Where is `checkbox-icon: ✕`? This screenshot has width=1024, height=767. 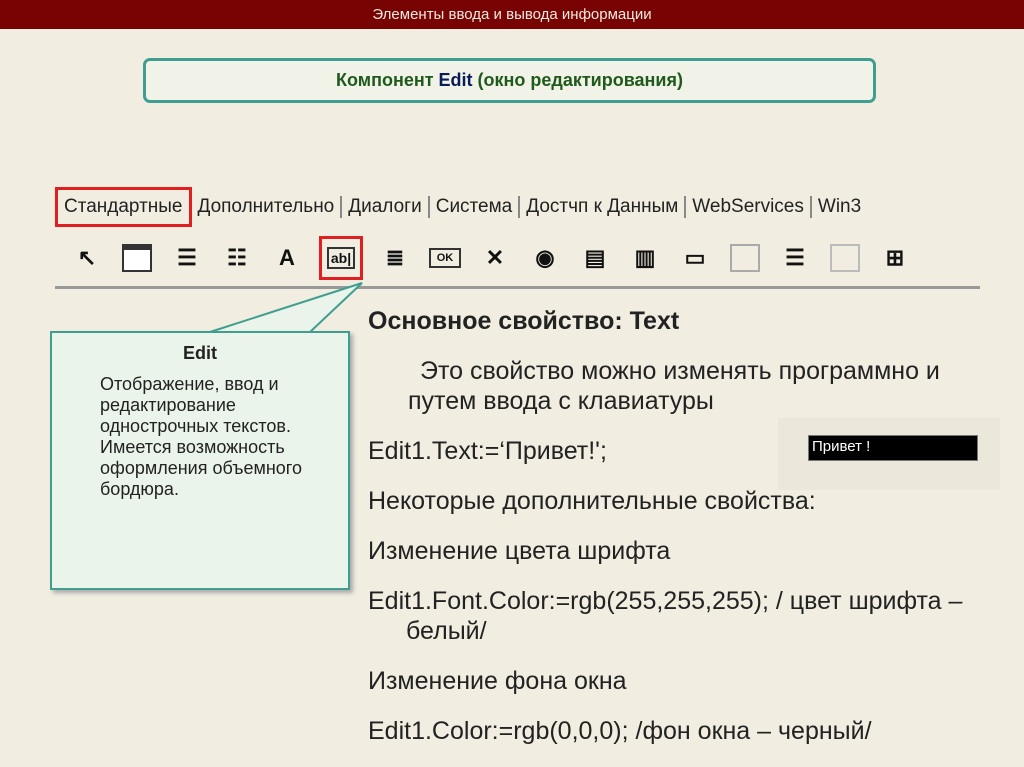
checkbox-icon: ✕ is located at coordinates (495, 258).